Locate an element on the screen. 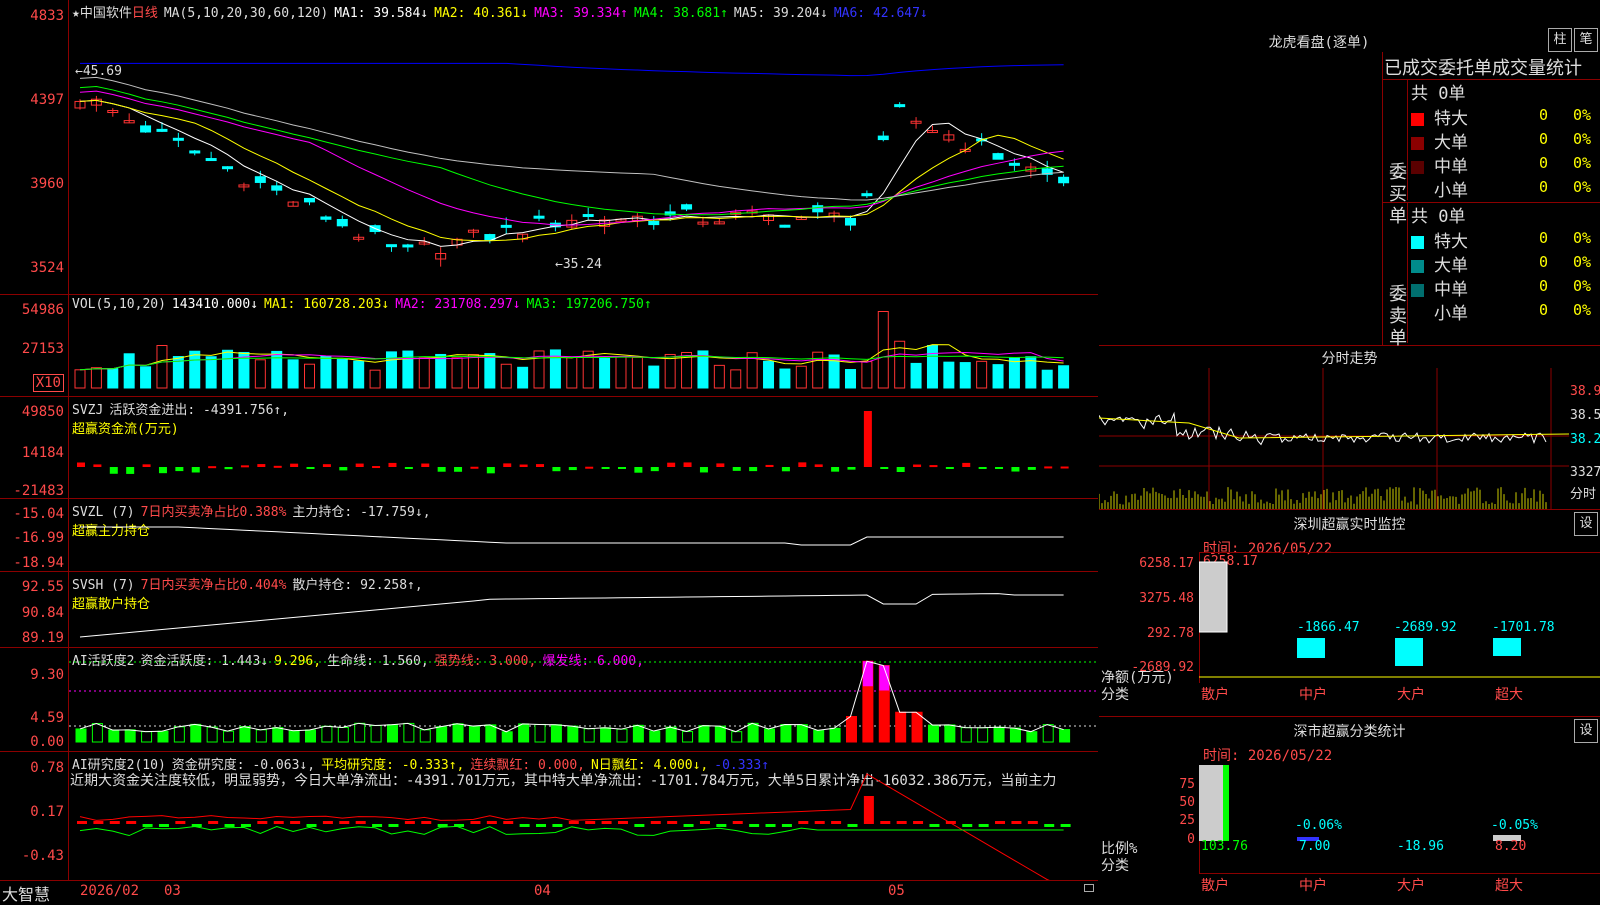  fund-flow-chart is located at coordinates (583, 447).